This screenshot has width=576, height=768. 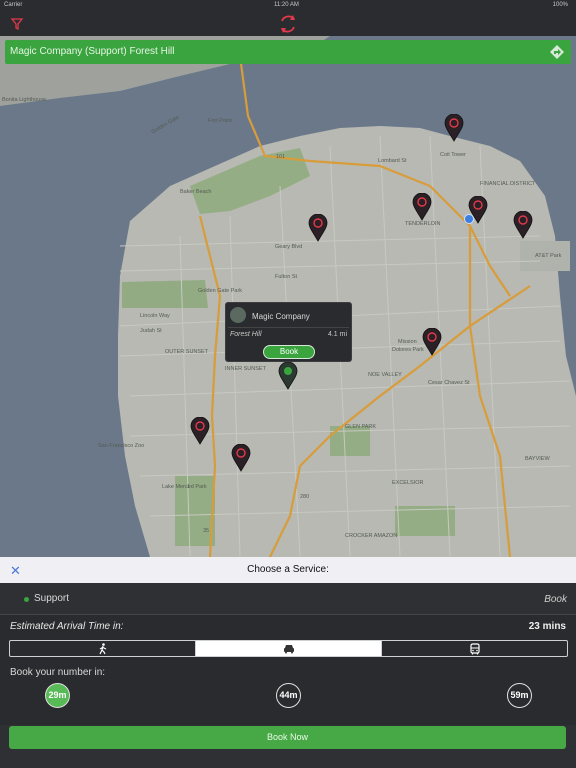 What do you see at coordinates (189, 487) in the screenshot?
I see `map-label: 1` at bounding box center [189, 487].